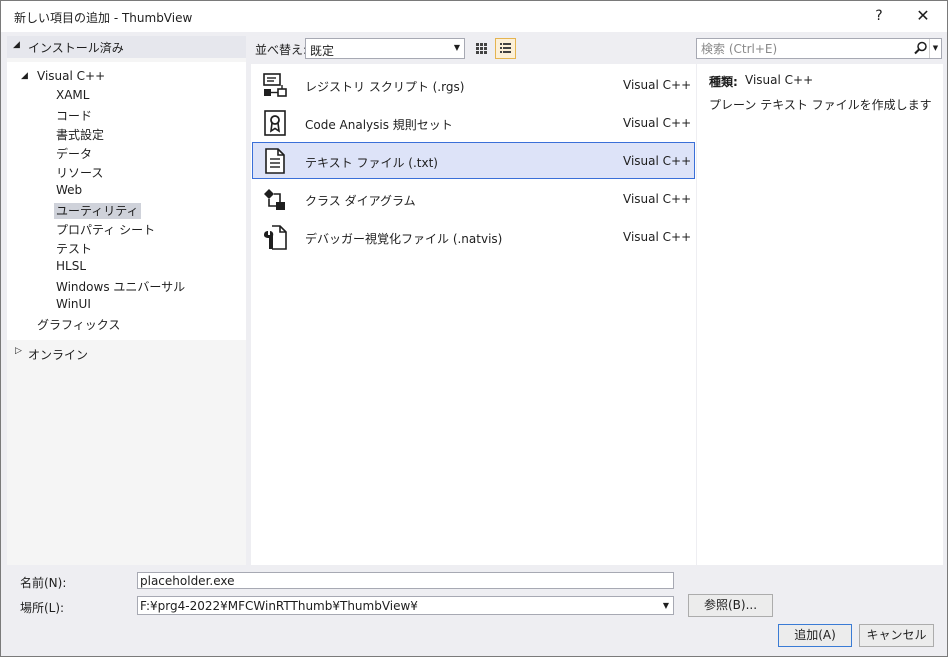 The height and width of the screenshot is (657, 948). I want to click on grid-view-icon, so click(481, 48).